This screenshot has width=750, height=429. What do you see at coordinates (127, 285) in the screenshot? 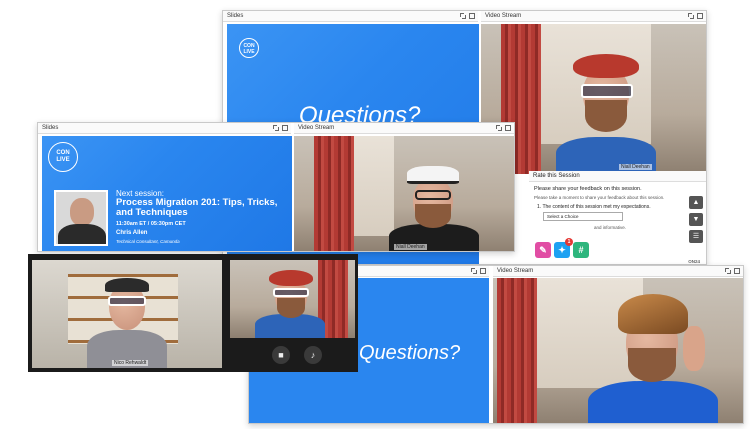
I see `cap` at bounding box center [127, 285].